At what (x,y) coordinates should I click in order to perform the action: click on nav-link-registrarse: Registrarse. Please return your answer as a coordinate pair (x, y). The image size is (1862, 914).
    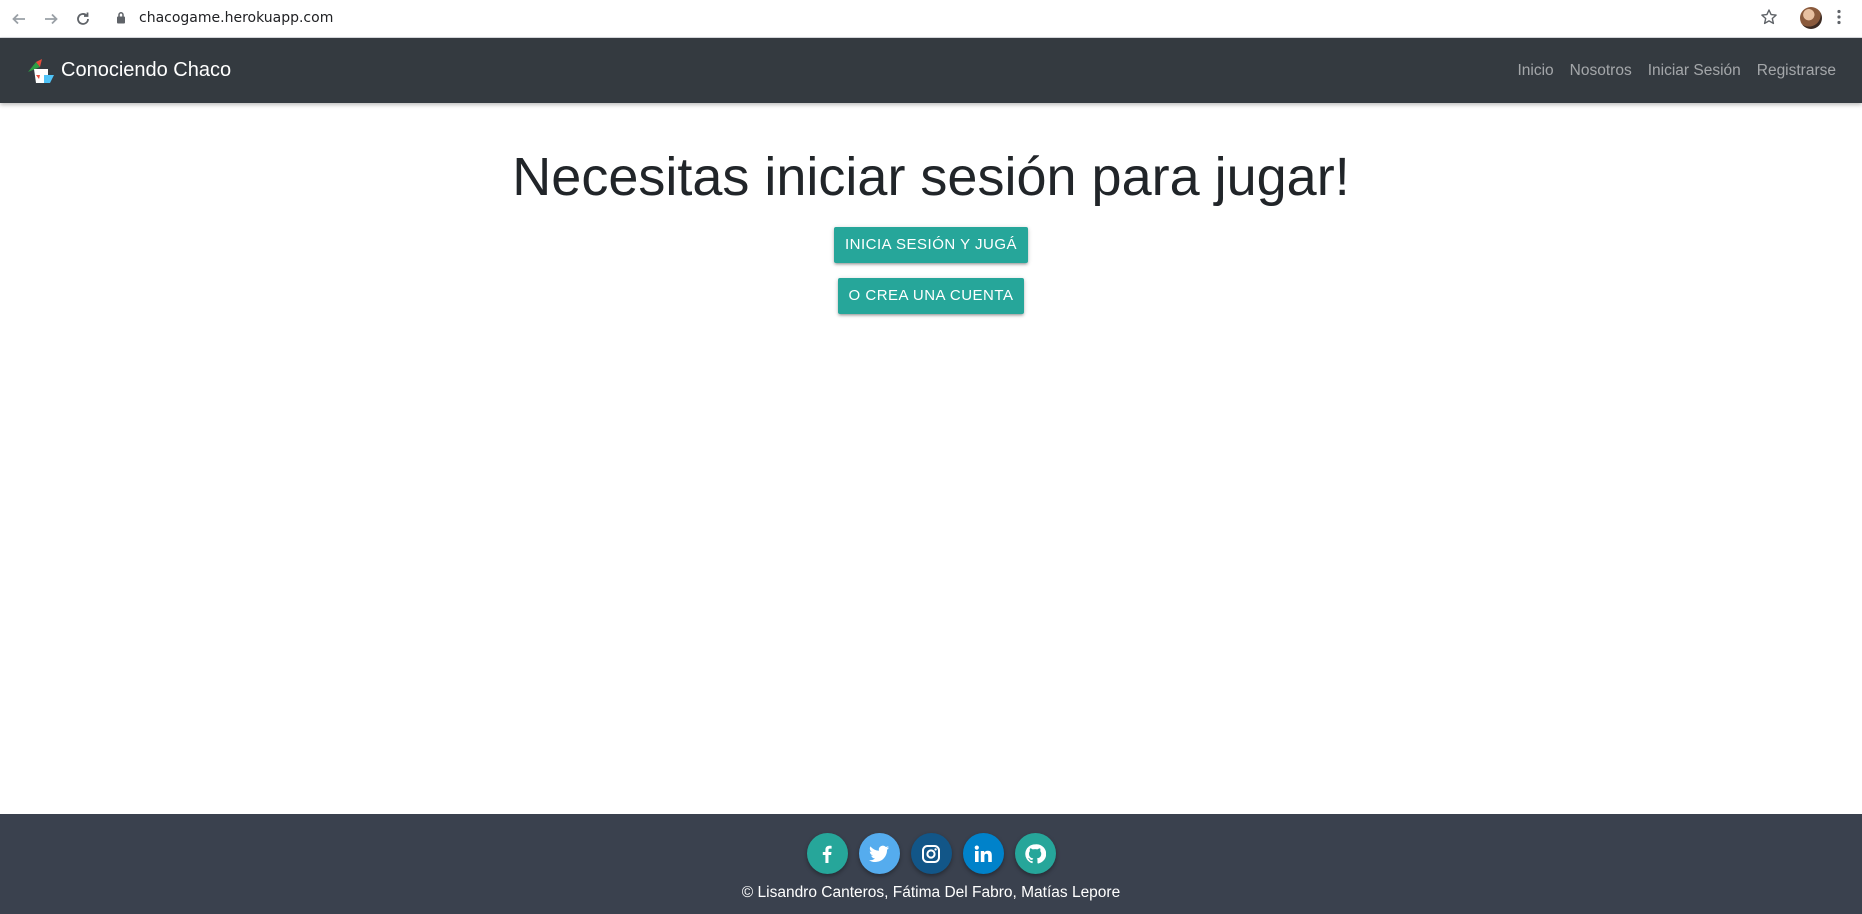
    Looking at the image, I should click on (1796, 71).